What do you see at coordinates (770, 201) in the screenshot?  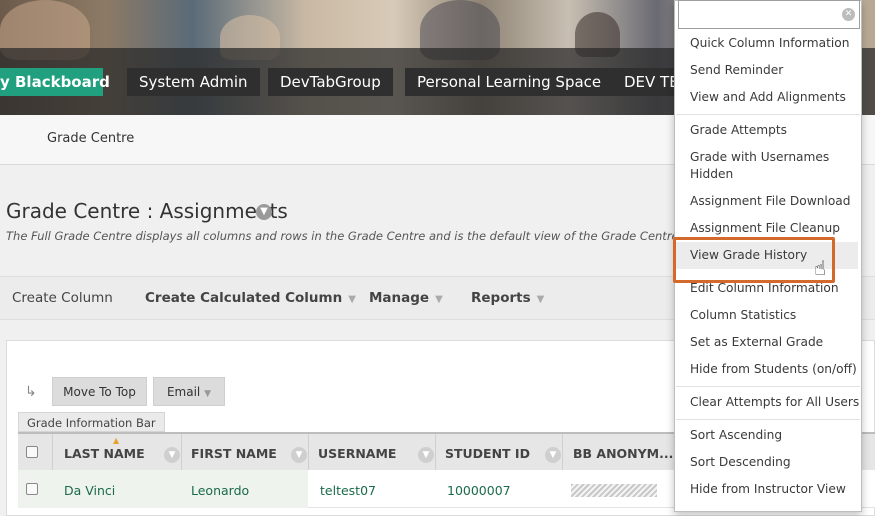 I see `menu-item-assignment-file-download: Assignment File Download` at bounding box center [770, 201].